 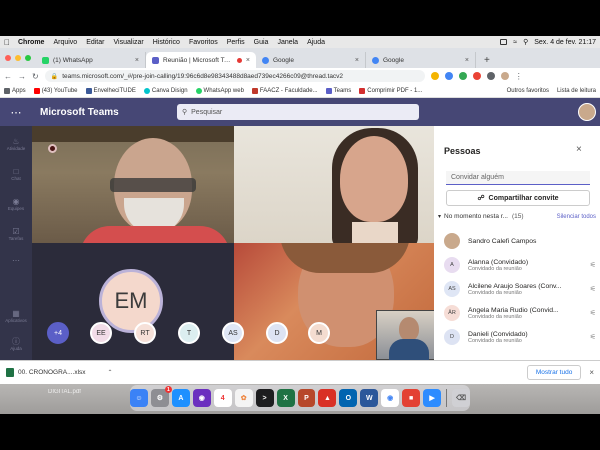 What do you see at coordinates (145, 333) in the screenshot?
I see `roster-chip: RT` at bounding box center [145, 333].